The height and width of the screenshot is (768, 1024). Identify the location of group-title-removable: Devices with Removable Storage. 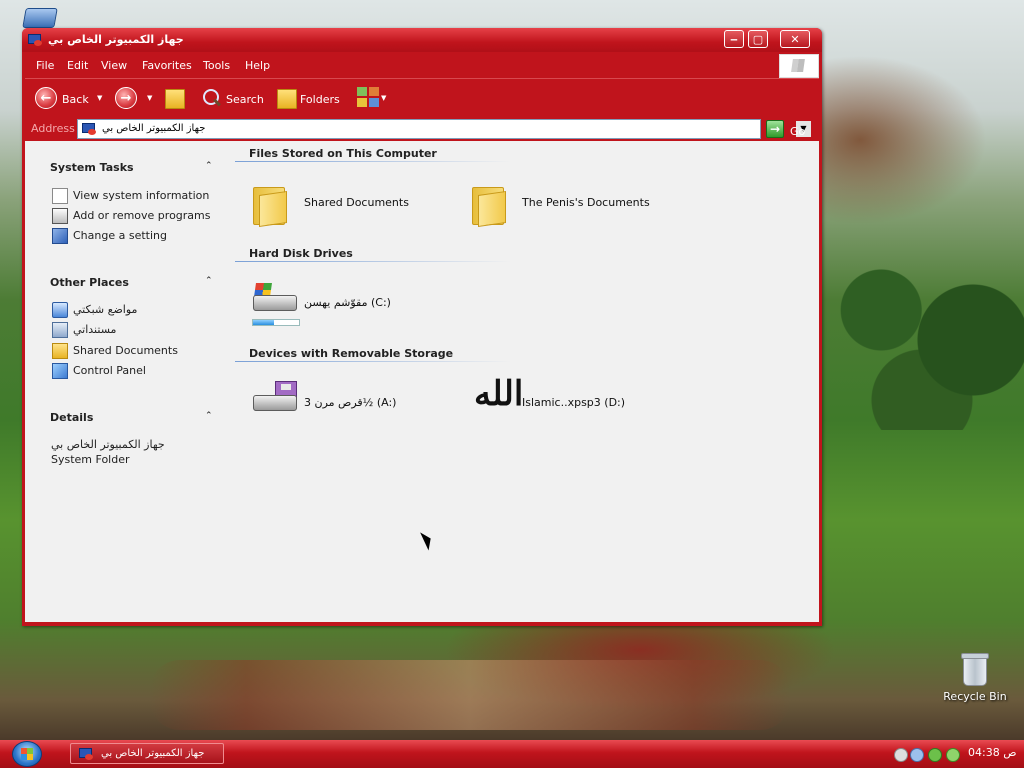
(351, 353).